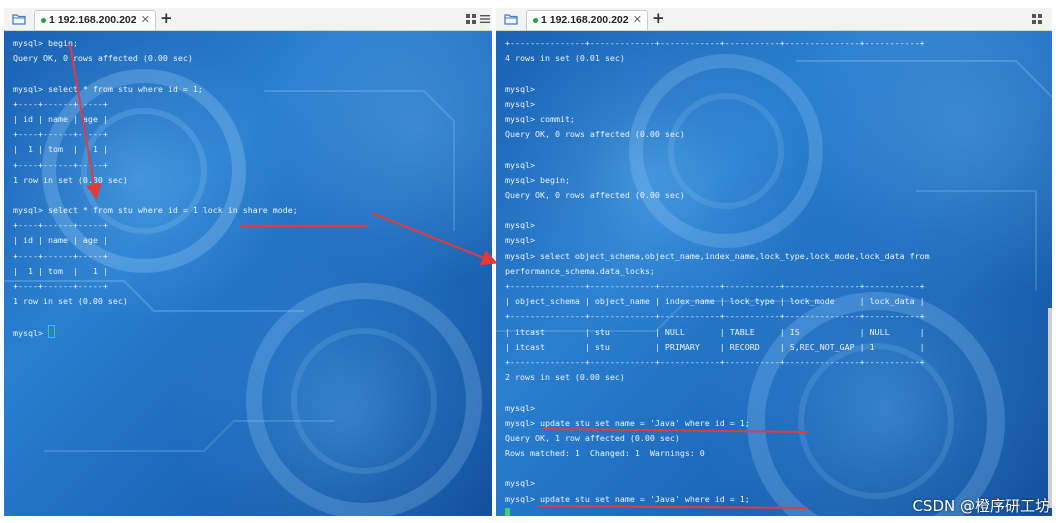 Image resolution: width=1056 pixels, height=523 pixels. Describe the element at coordinates (540, 118) in the screenshot. I see `terminal-line: mysql> commit;` at that location.